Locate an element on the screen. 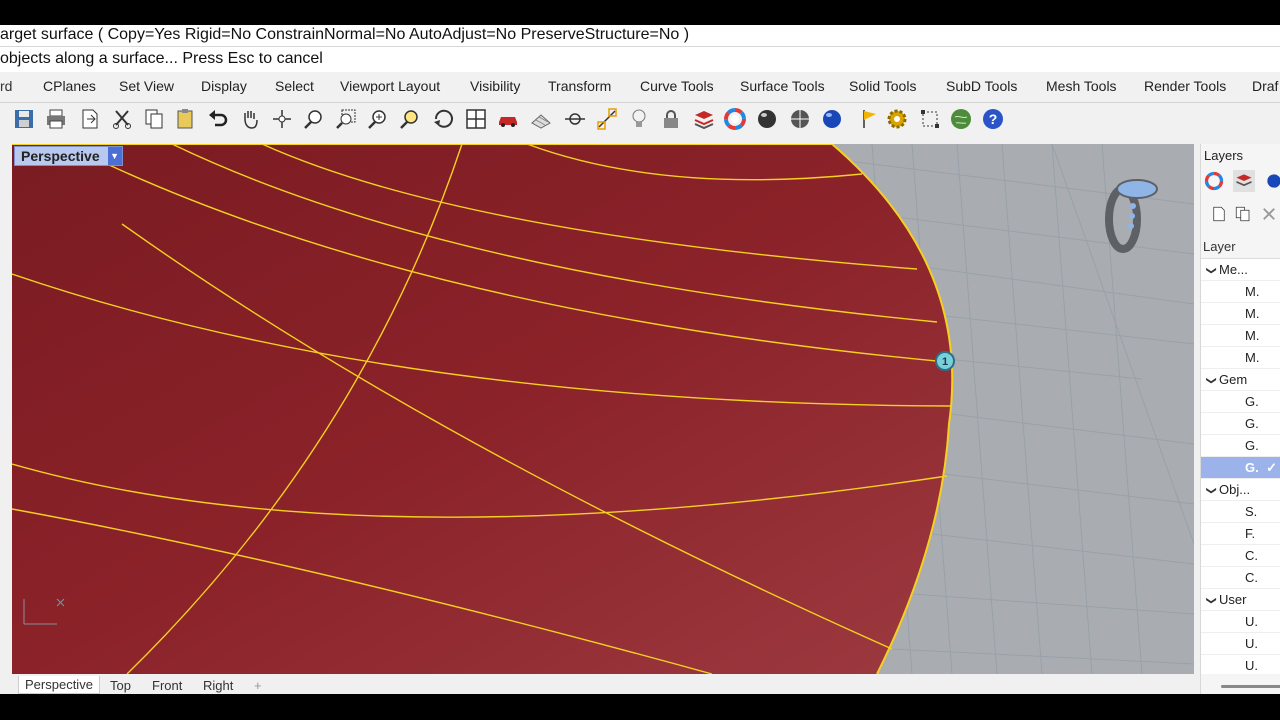 The width and height of the screenshot is (1280, 720). zoom-dynamic-icon is located at coordinates (314, 119).